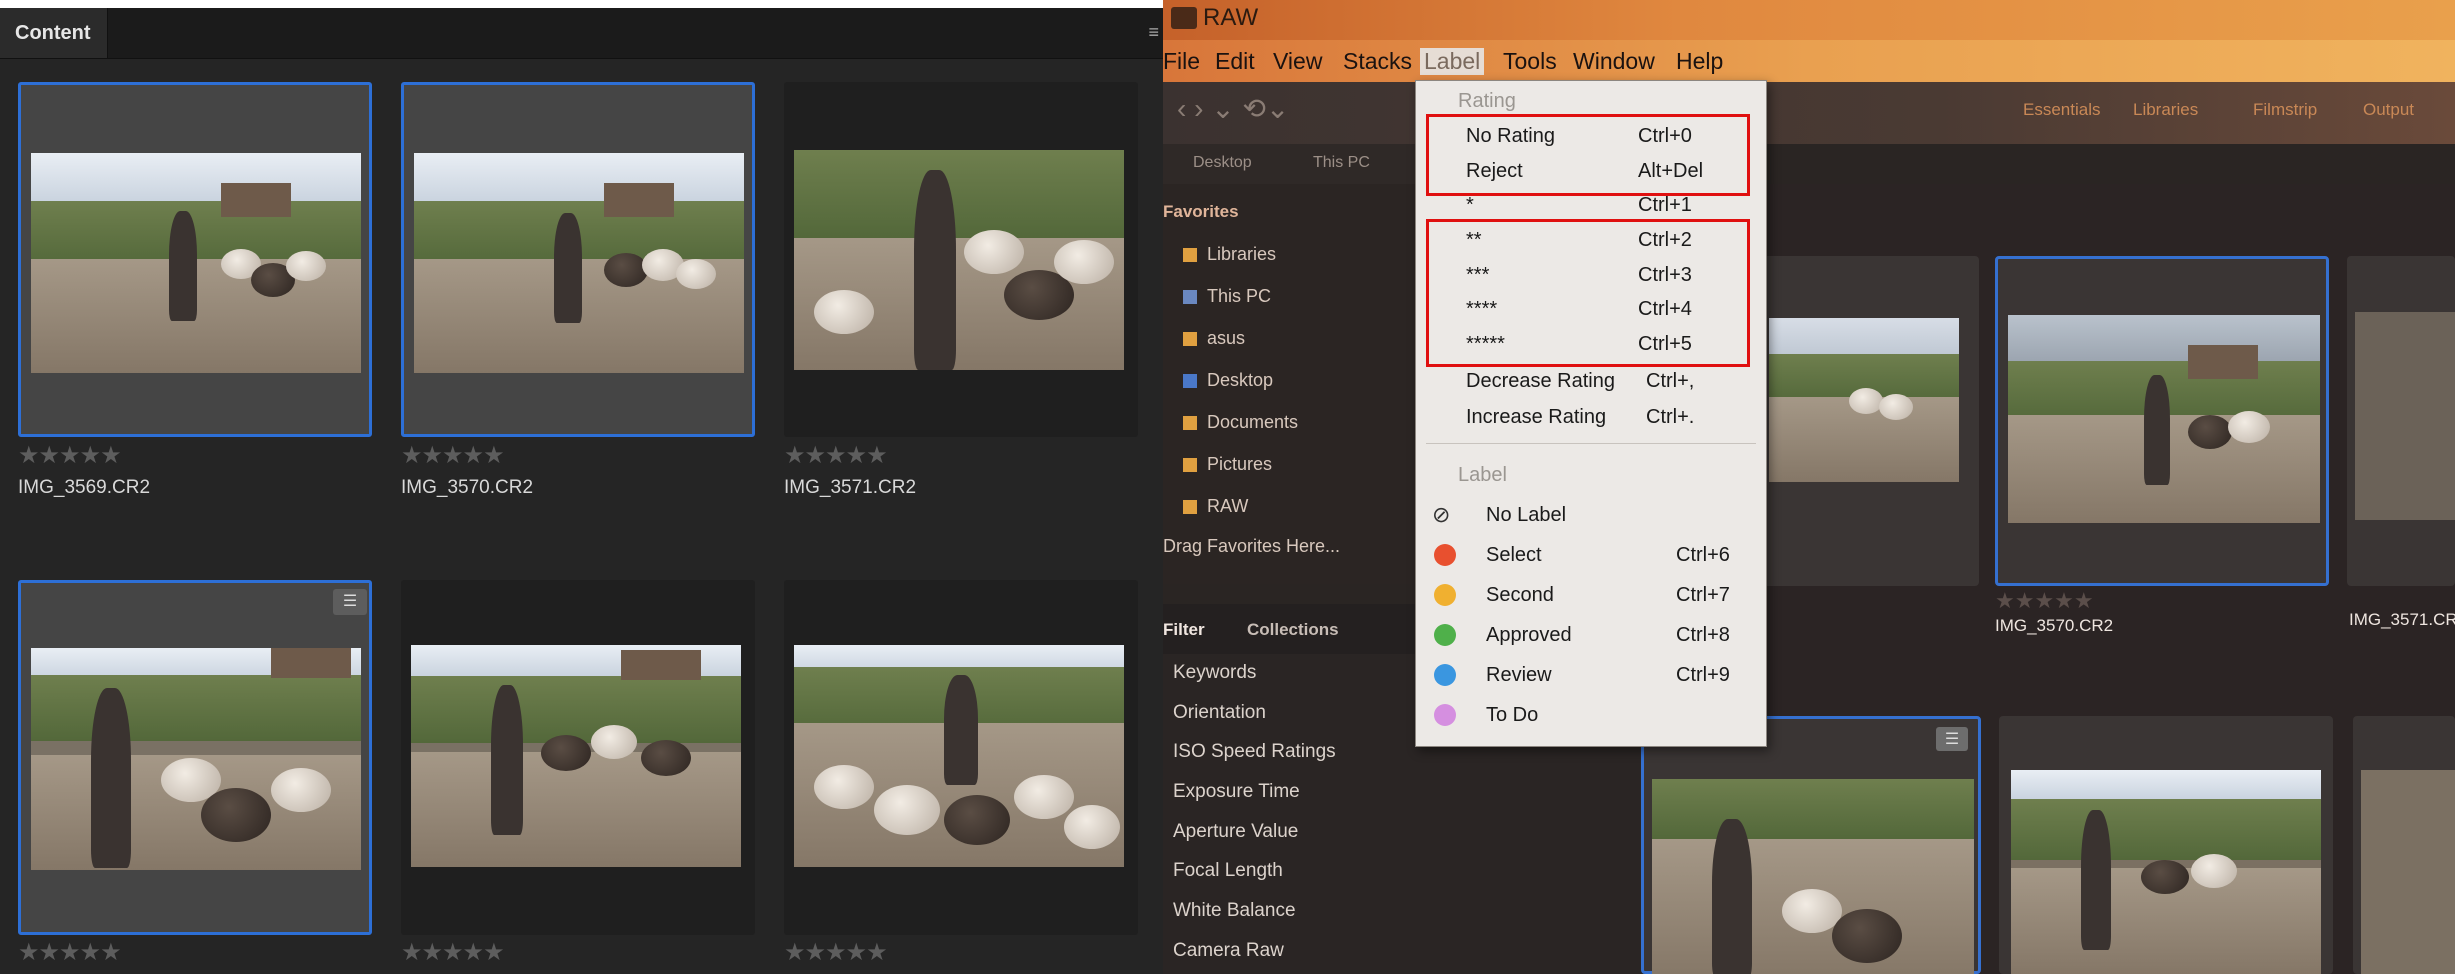 The width and height of the screenshot is (2455, 974). I want to click on menu-item-decrease-rating: Decrease Rating Ctrl+,, so click(1591, 381).